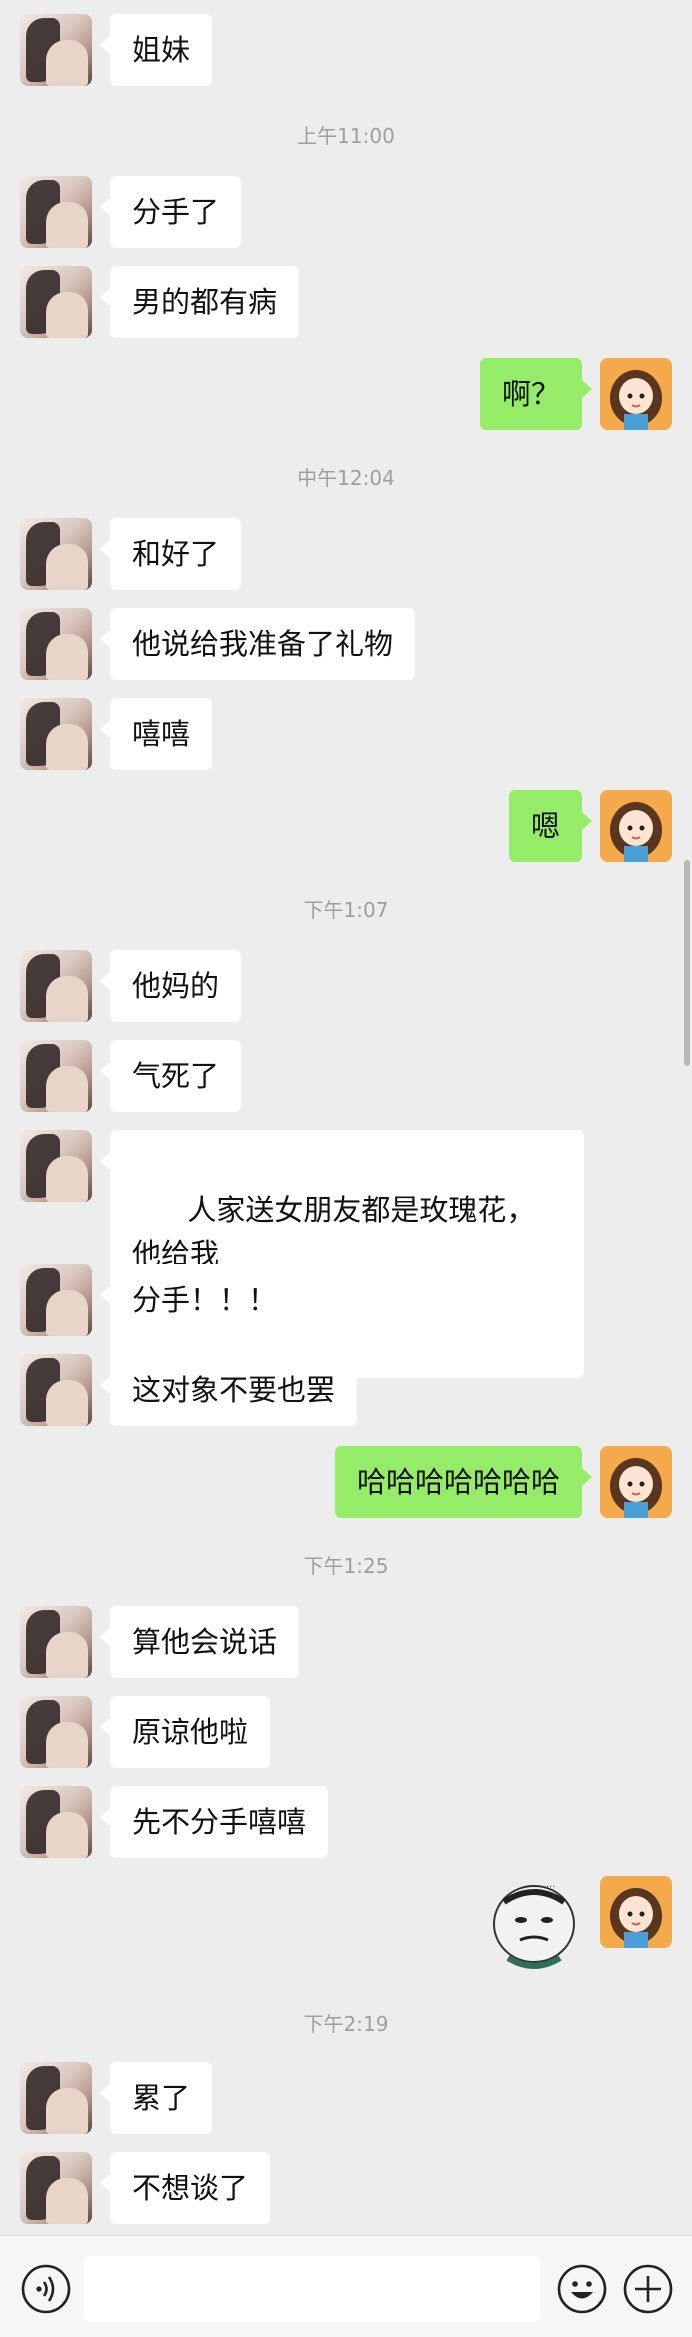 The height and width of the screenshot is (2337, 692). Describe the element at coordinates (185, 1732) in the screenshot. I see `message-bubble: 原谅他啦` at that location.